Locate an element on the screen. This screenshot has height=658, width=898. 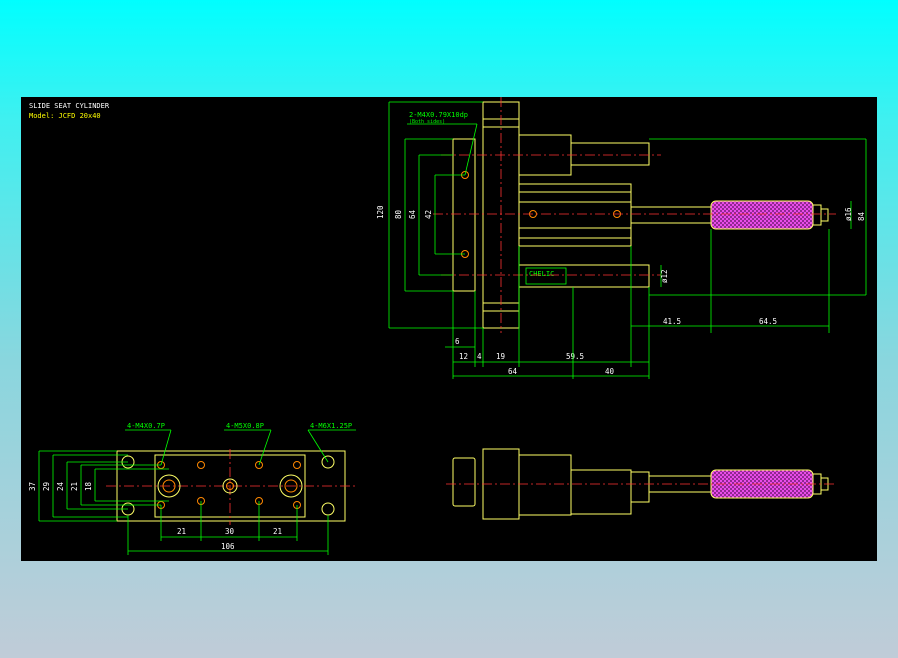
dim-24: 24 is located at coordinates (60, 486).